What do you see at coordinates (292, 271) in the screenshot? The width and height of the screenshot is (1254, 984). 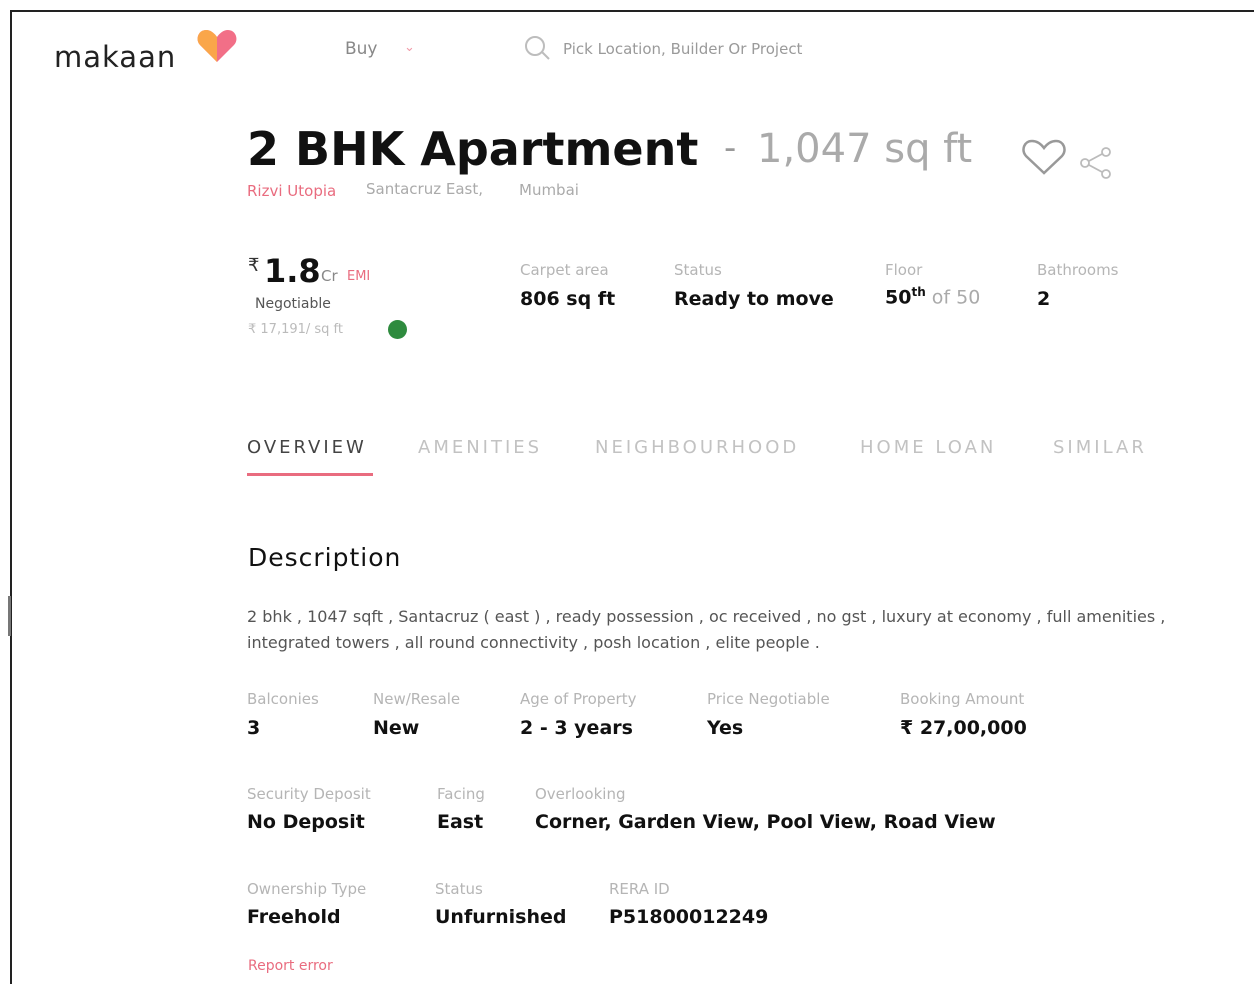 I see `price-amount: 1.8` at bounding box center [292, 271].